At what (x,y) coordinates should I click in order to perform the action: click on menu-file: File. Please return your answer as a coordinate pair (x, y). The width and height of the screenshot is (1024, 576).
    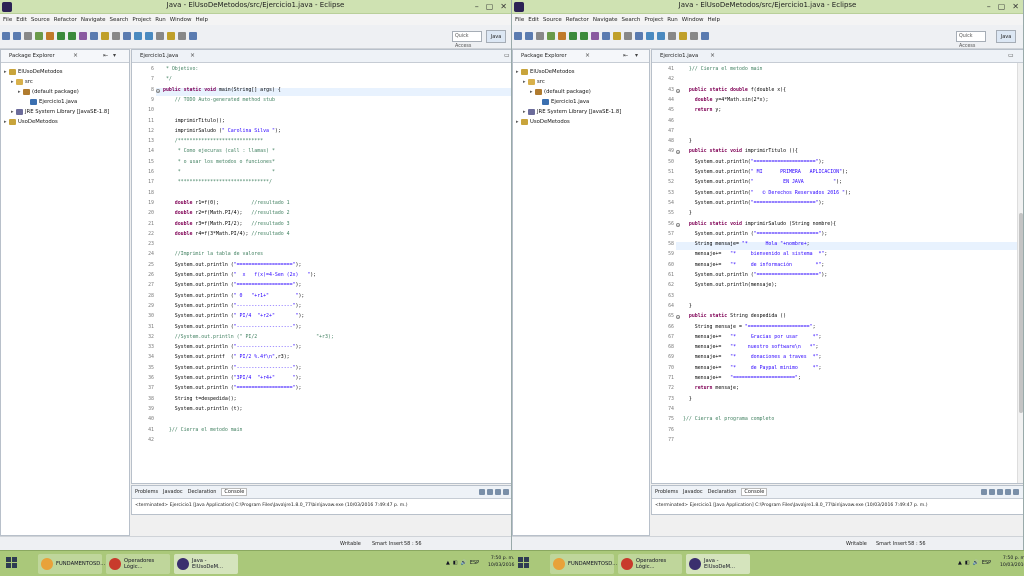
    Looking at the image, I should click on (519, 20).